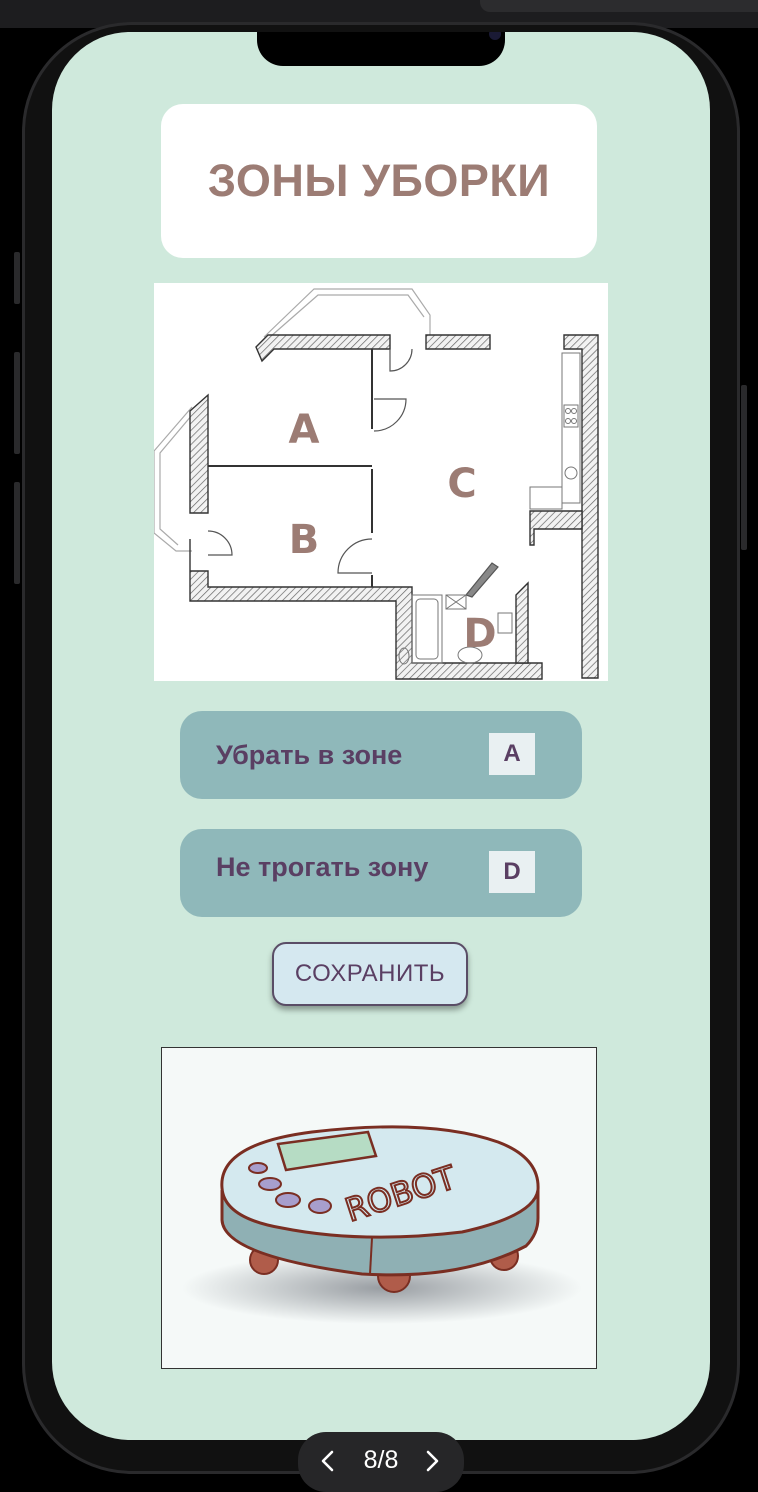 The image size is (758, 1492). Describe the element at coordinates (370, 974) in the screenshot. I see `save-button: СОХРАНИТЬ` at that location.